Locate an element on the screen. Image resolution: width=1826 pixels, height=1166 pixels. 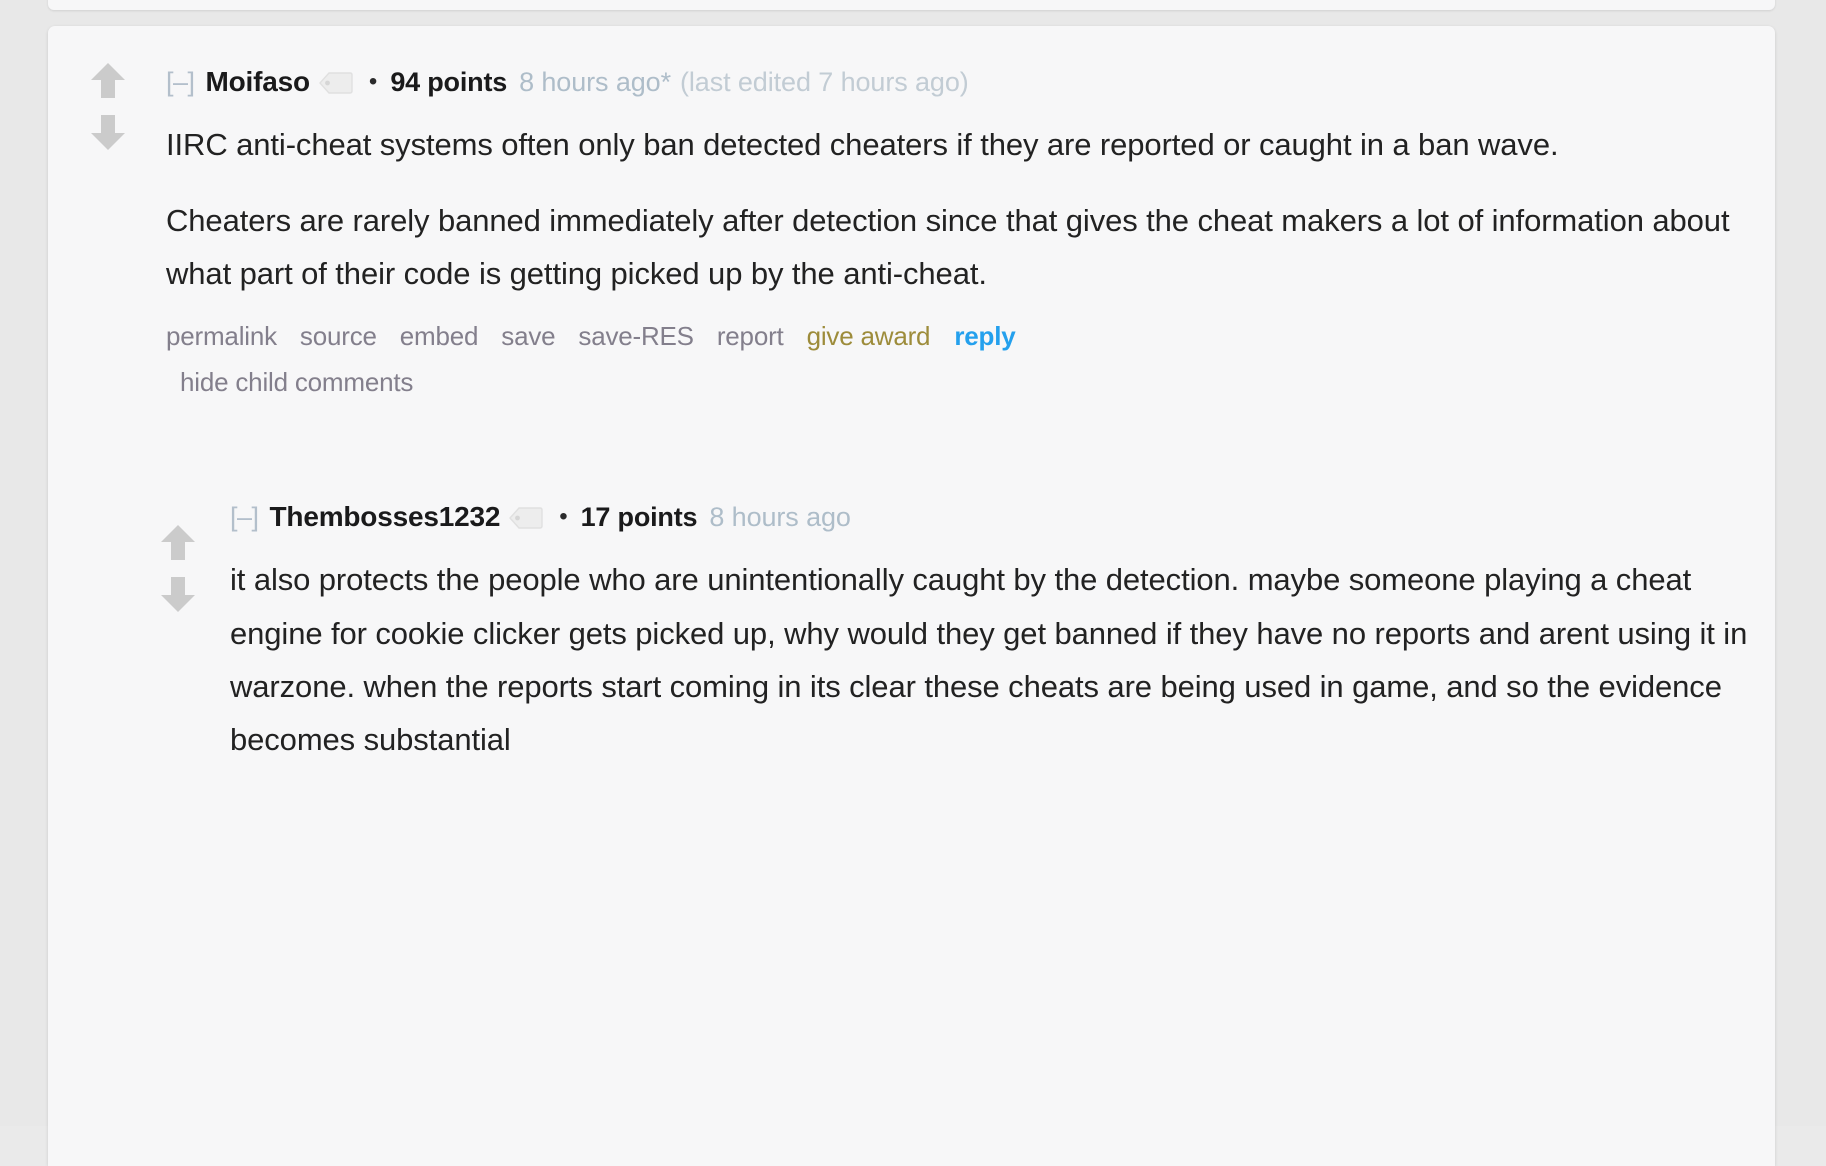
comment-edited-note: (last edited 7 hours ago) is located at coordinates (824, 81).